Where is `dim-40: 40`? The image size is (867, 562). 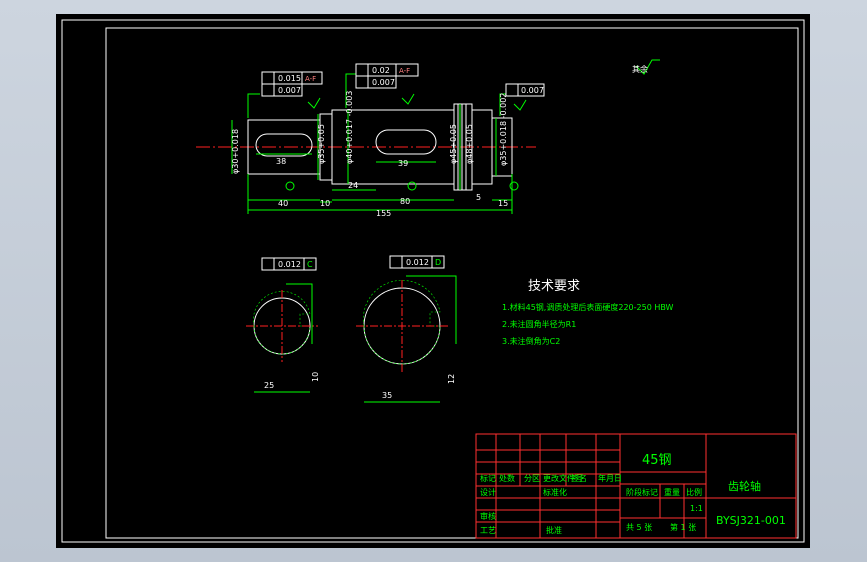
dim-40: 40 is located at coordinates (283, 203).